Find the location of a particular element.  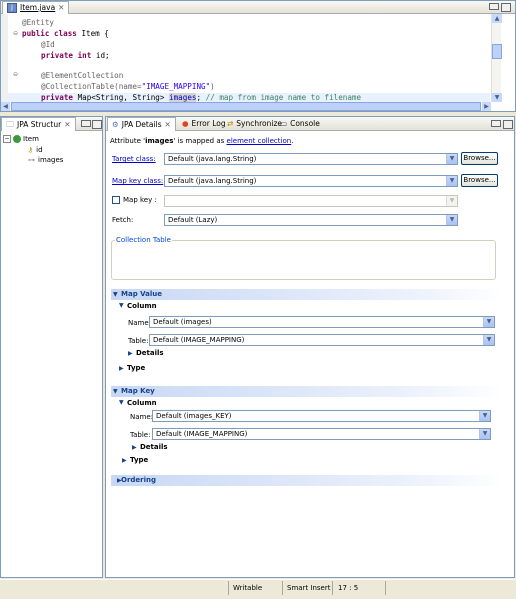

map-key-checkbox is located at coordinates (116, 200).